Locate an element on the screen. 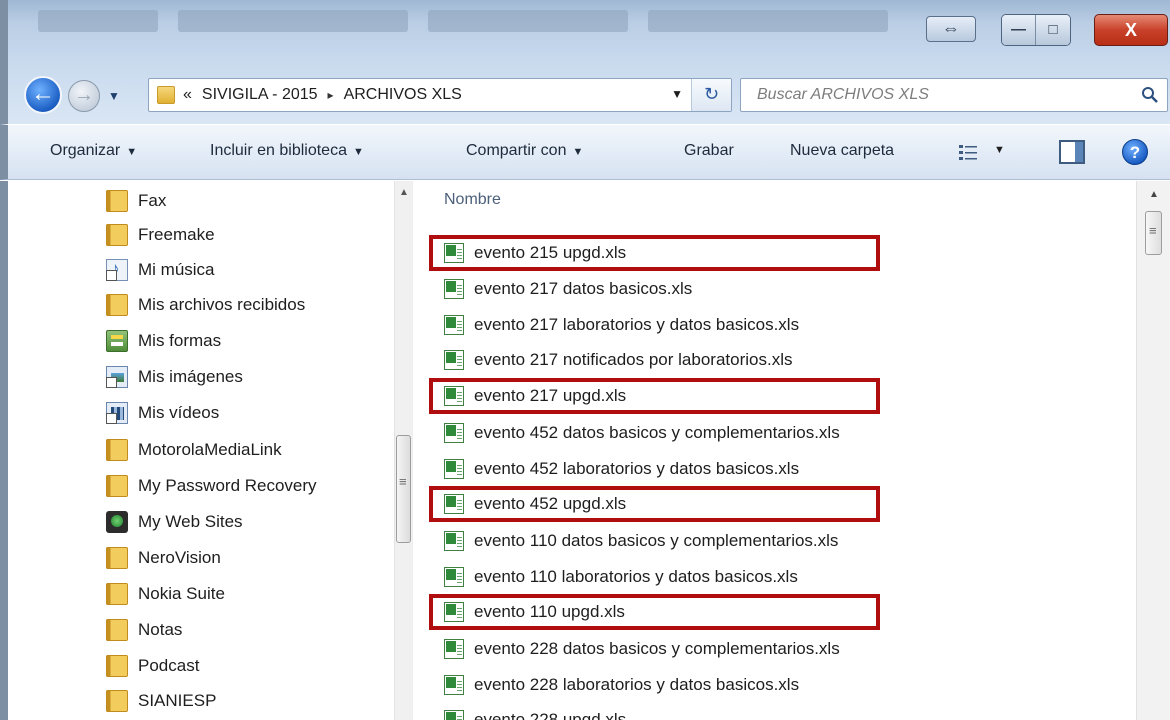  include-library-menu: Incluir en biblioteca ▼ is located at coordinates (287, 151).